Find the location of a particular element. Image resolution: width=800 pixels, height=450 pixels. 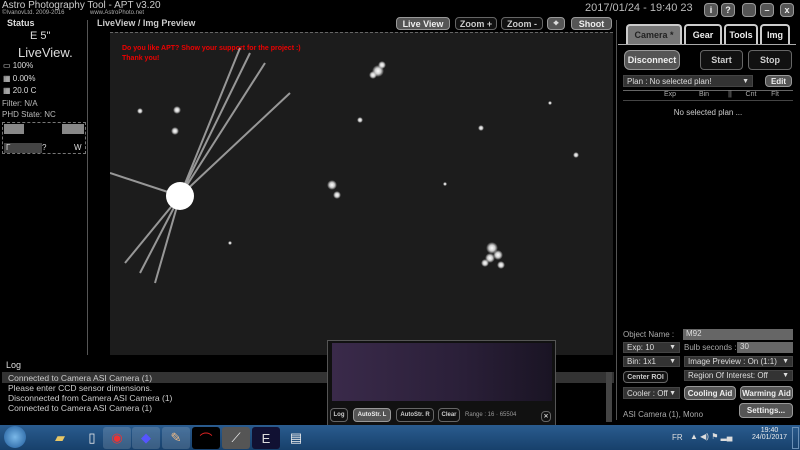

image-preview-select: Image Preview : On (1:1) is located at coordinates (738, 361).